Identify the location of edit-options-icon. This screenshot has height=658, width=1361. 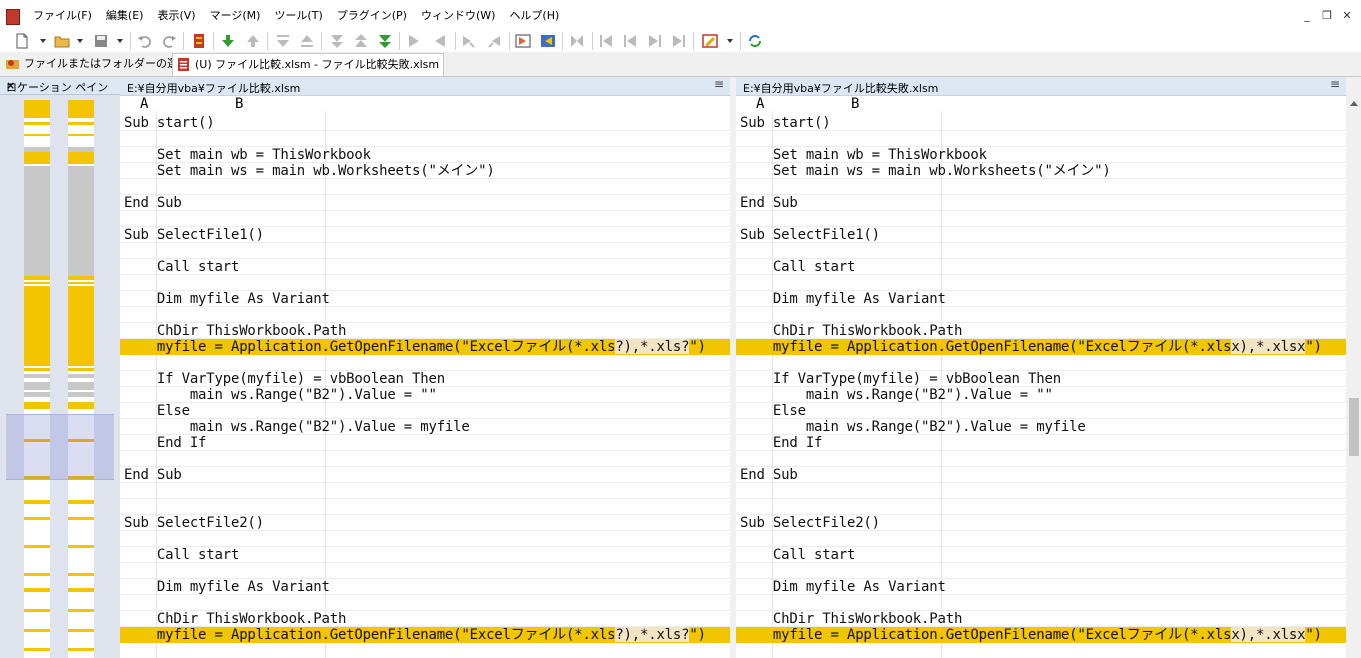
(710, 41).